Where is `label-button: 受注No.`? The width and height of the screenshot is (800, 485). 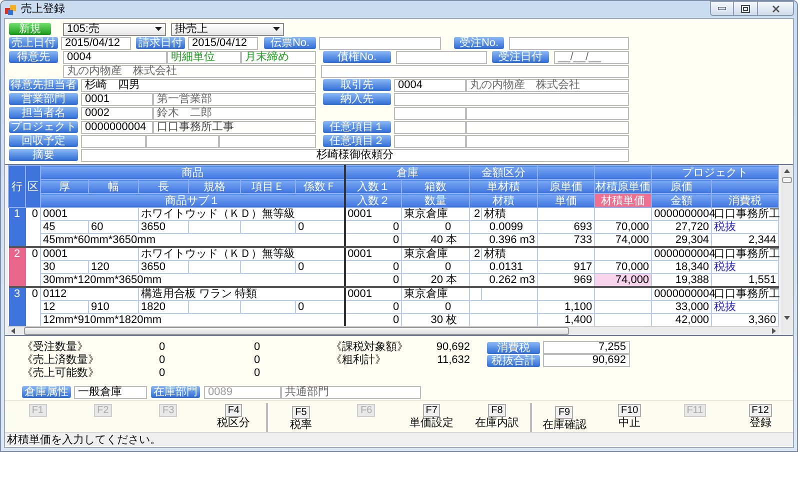 label-button: 受注No. is located at coordinates (479, 43).